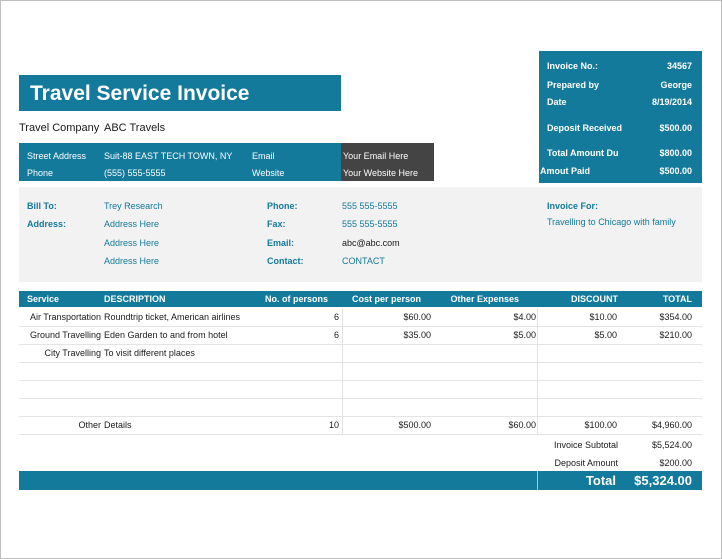 Image resolution: width=722 pixels, height=559 pixels. Describe the element at coordinates (42, 206) in the screenshot. I see `bill-to-label: Bill To:` at that location.